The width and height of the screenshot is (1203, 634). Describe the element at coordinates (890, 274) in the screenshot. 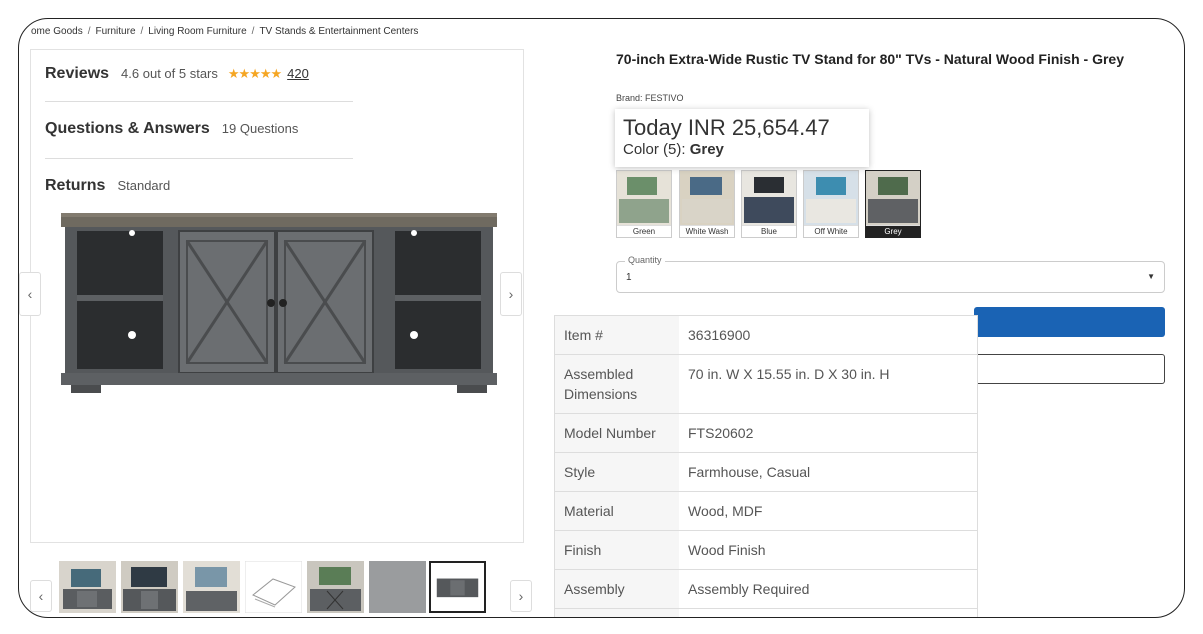

I see `quantity-select: Quantity 1 ▼` at that location.